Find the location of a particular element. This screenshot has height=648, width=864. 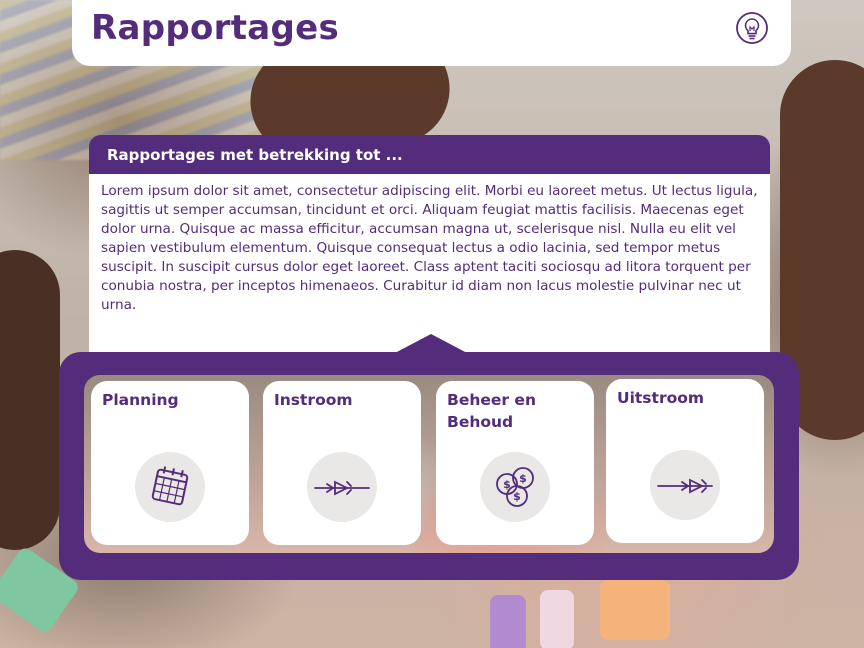

tile-label: Beheer en Behoud is located at coordinates (491, 411).